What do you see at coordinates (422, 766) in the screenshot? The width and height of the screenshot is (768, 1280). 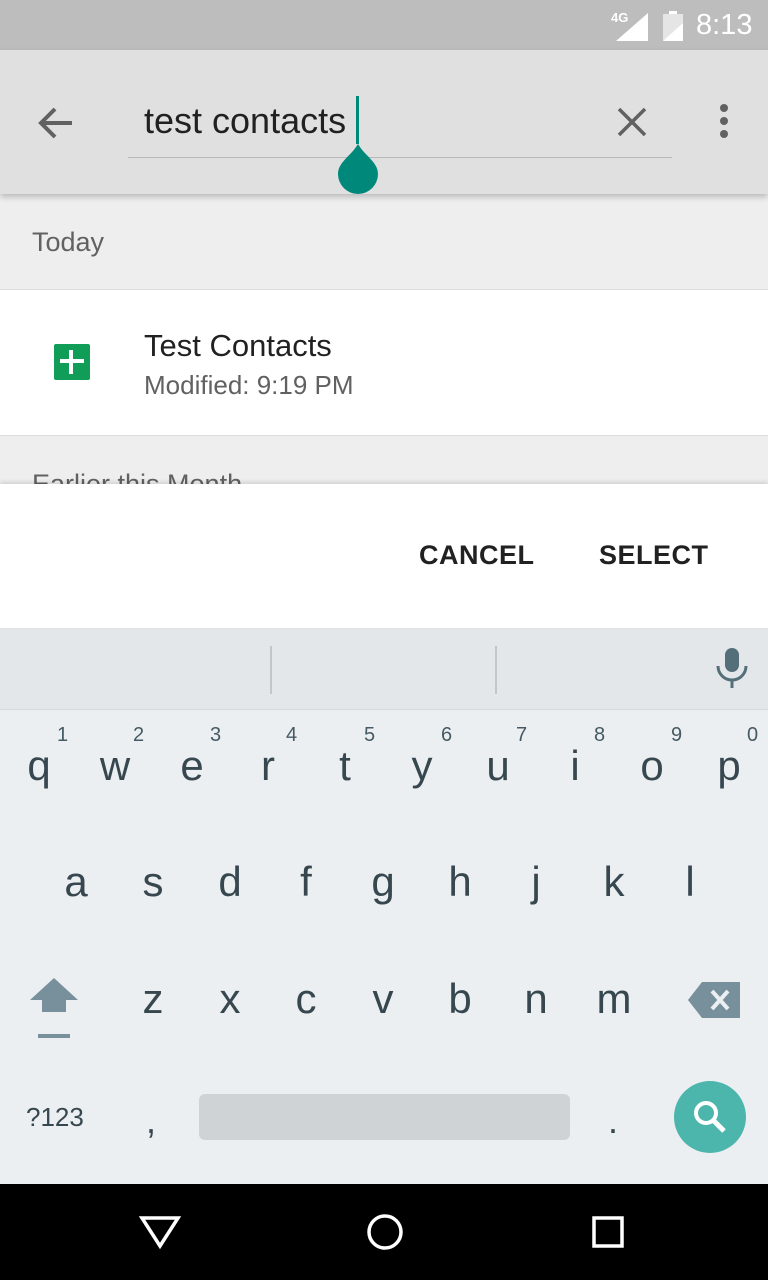 I see `key-y: y` at bounding box center [422, 766].